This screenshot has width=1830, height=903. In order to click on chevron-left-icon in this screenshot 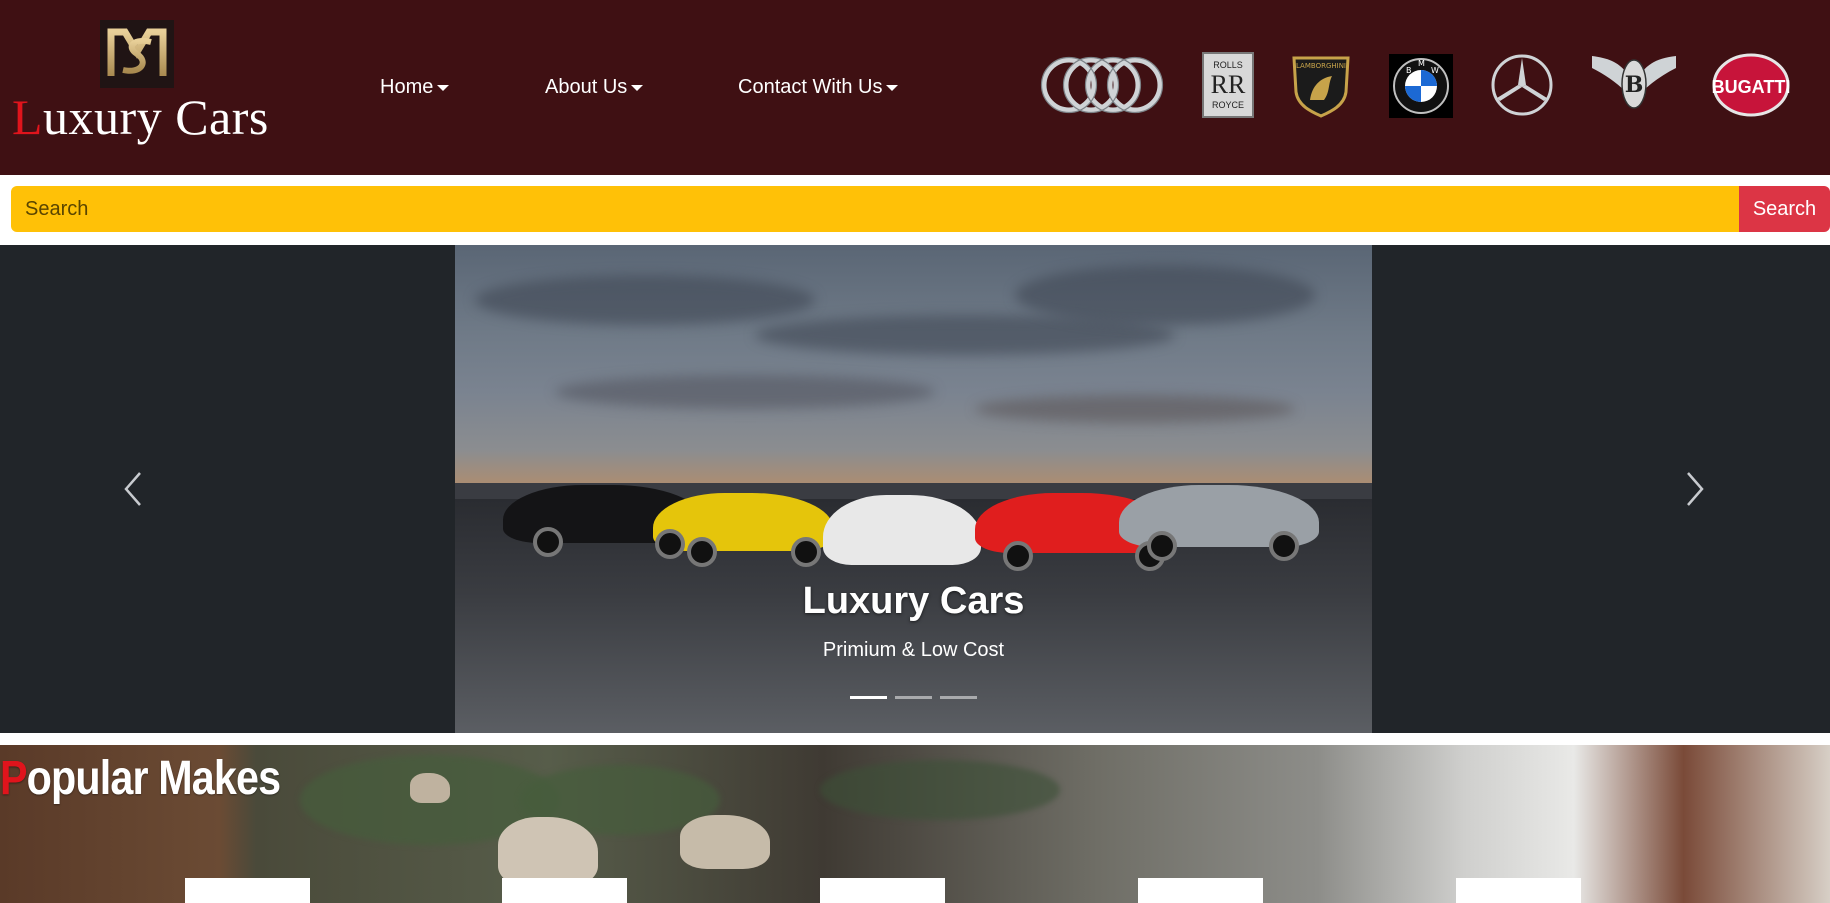, I will do `click(132, 489)`.